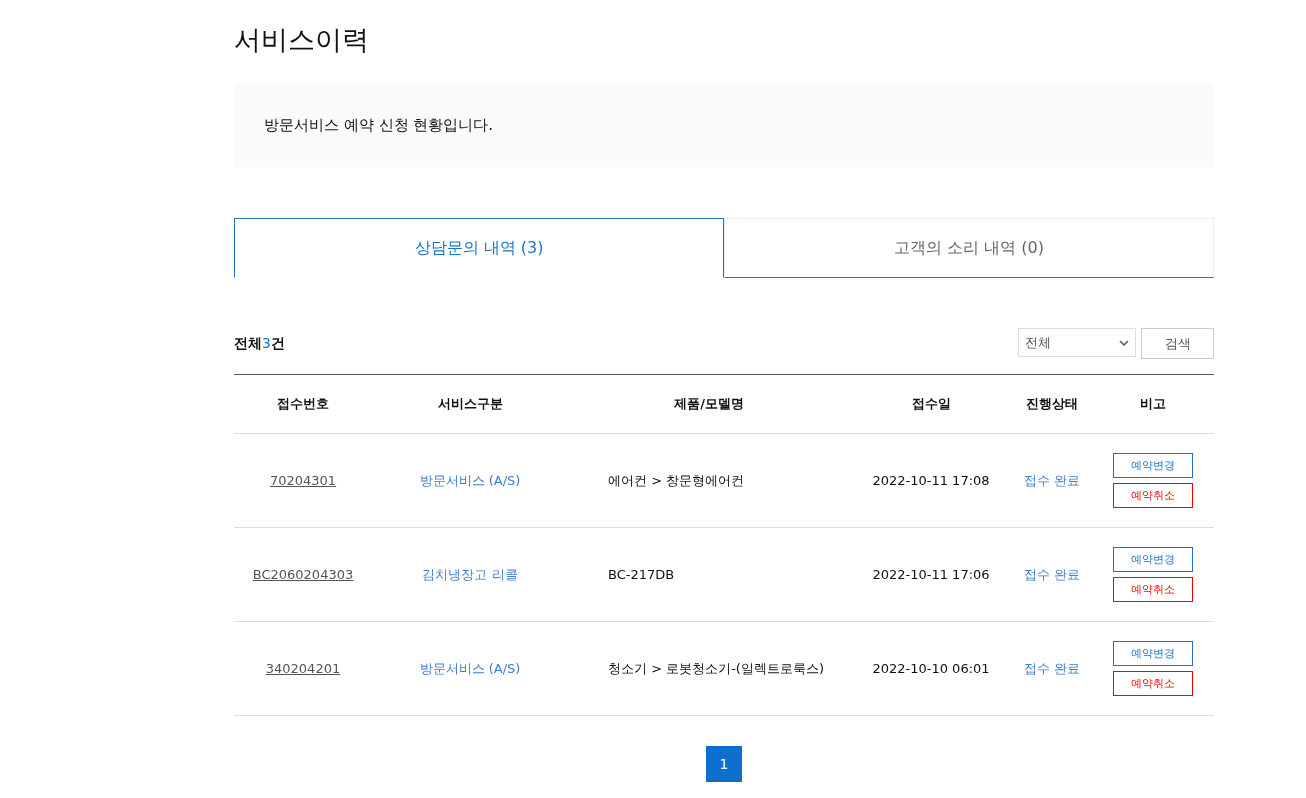 This screenshot has width=1306, height=798. What do you see at coordinates (709, 403) in the screenshot?
I see `column-header: 제품/모델명` at bounding box center [709, 403].